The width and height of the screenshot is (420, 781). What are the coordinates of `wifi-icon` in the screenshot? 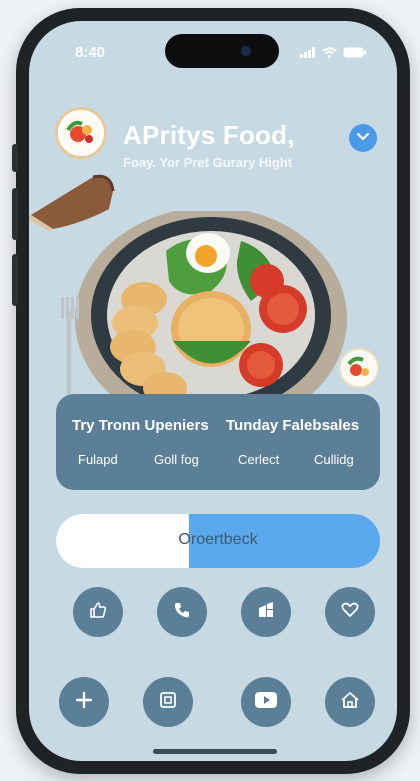 It's located at (329, 54).